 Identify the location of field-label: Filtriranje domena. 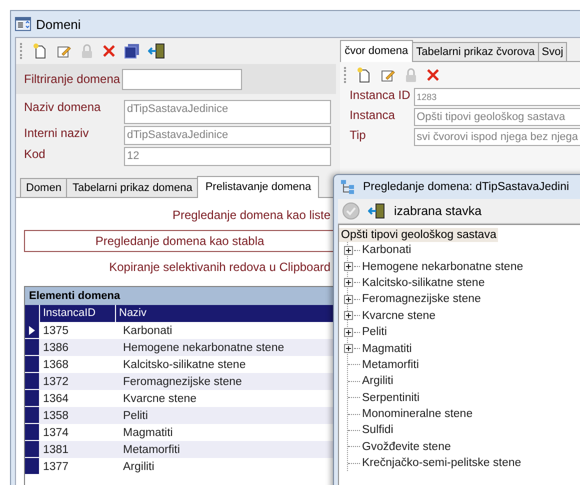
(73, 79).